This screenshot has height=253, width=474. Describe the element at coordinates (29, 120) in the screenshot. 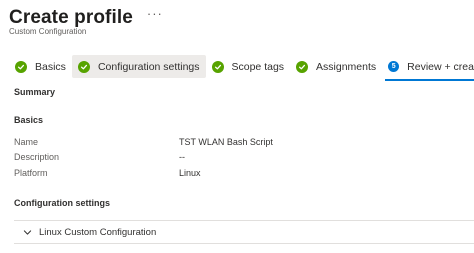

I see `basics-heading: Basics` at that location.